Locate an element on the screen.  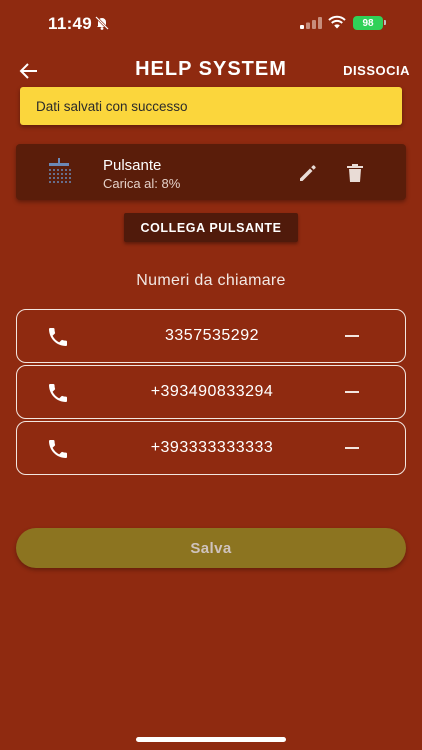
bell-slash-icon is located at coordinates (102, 23).